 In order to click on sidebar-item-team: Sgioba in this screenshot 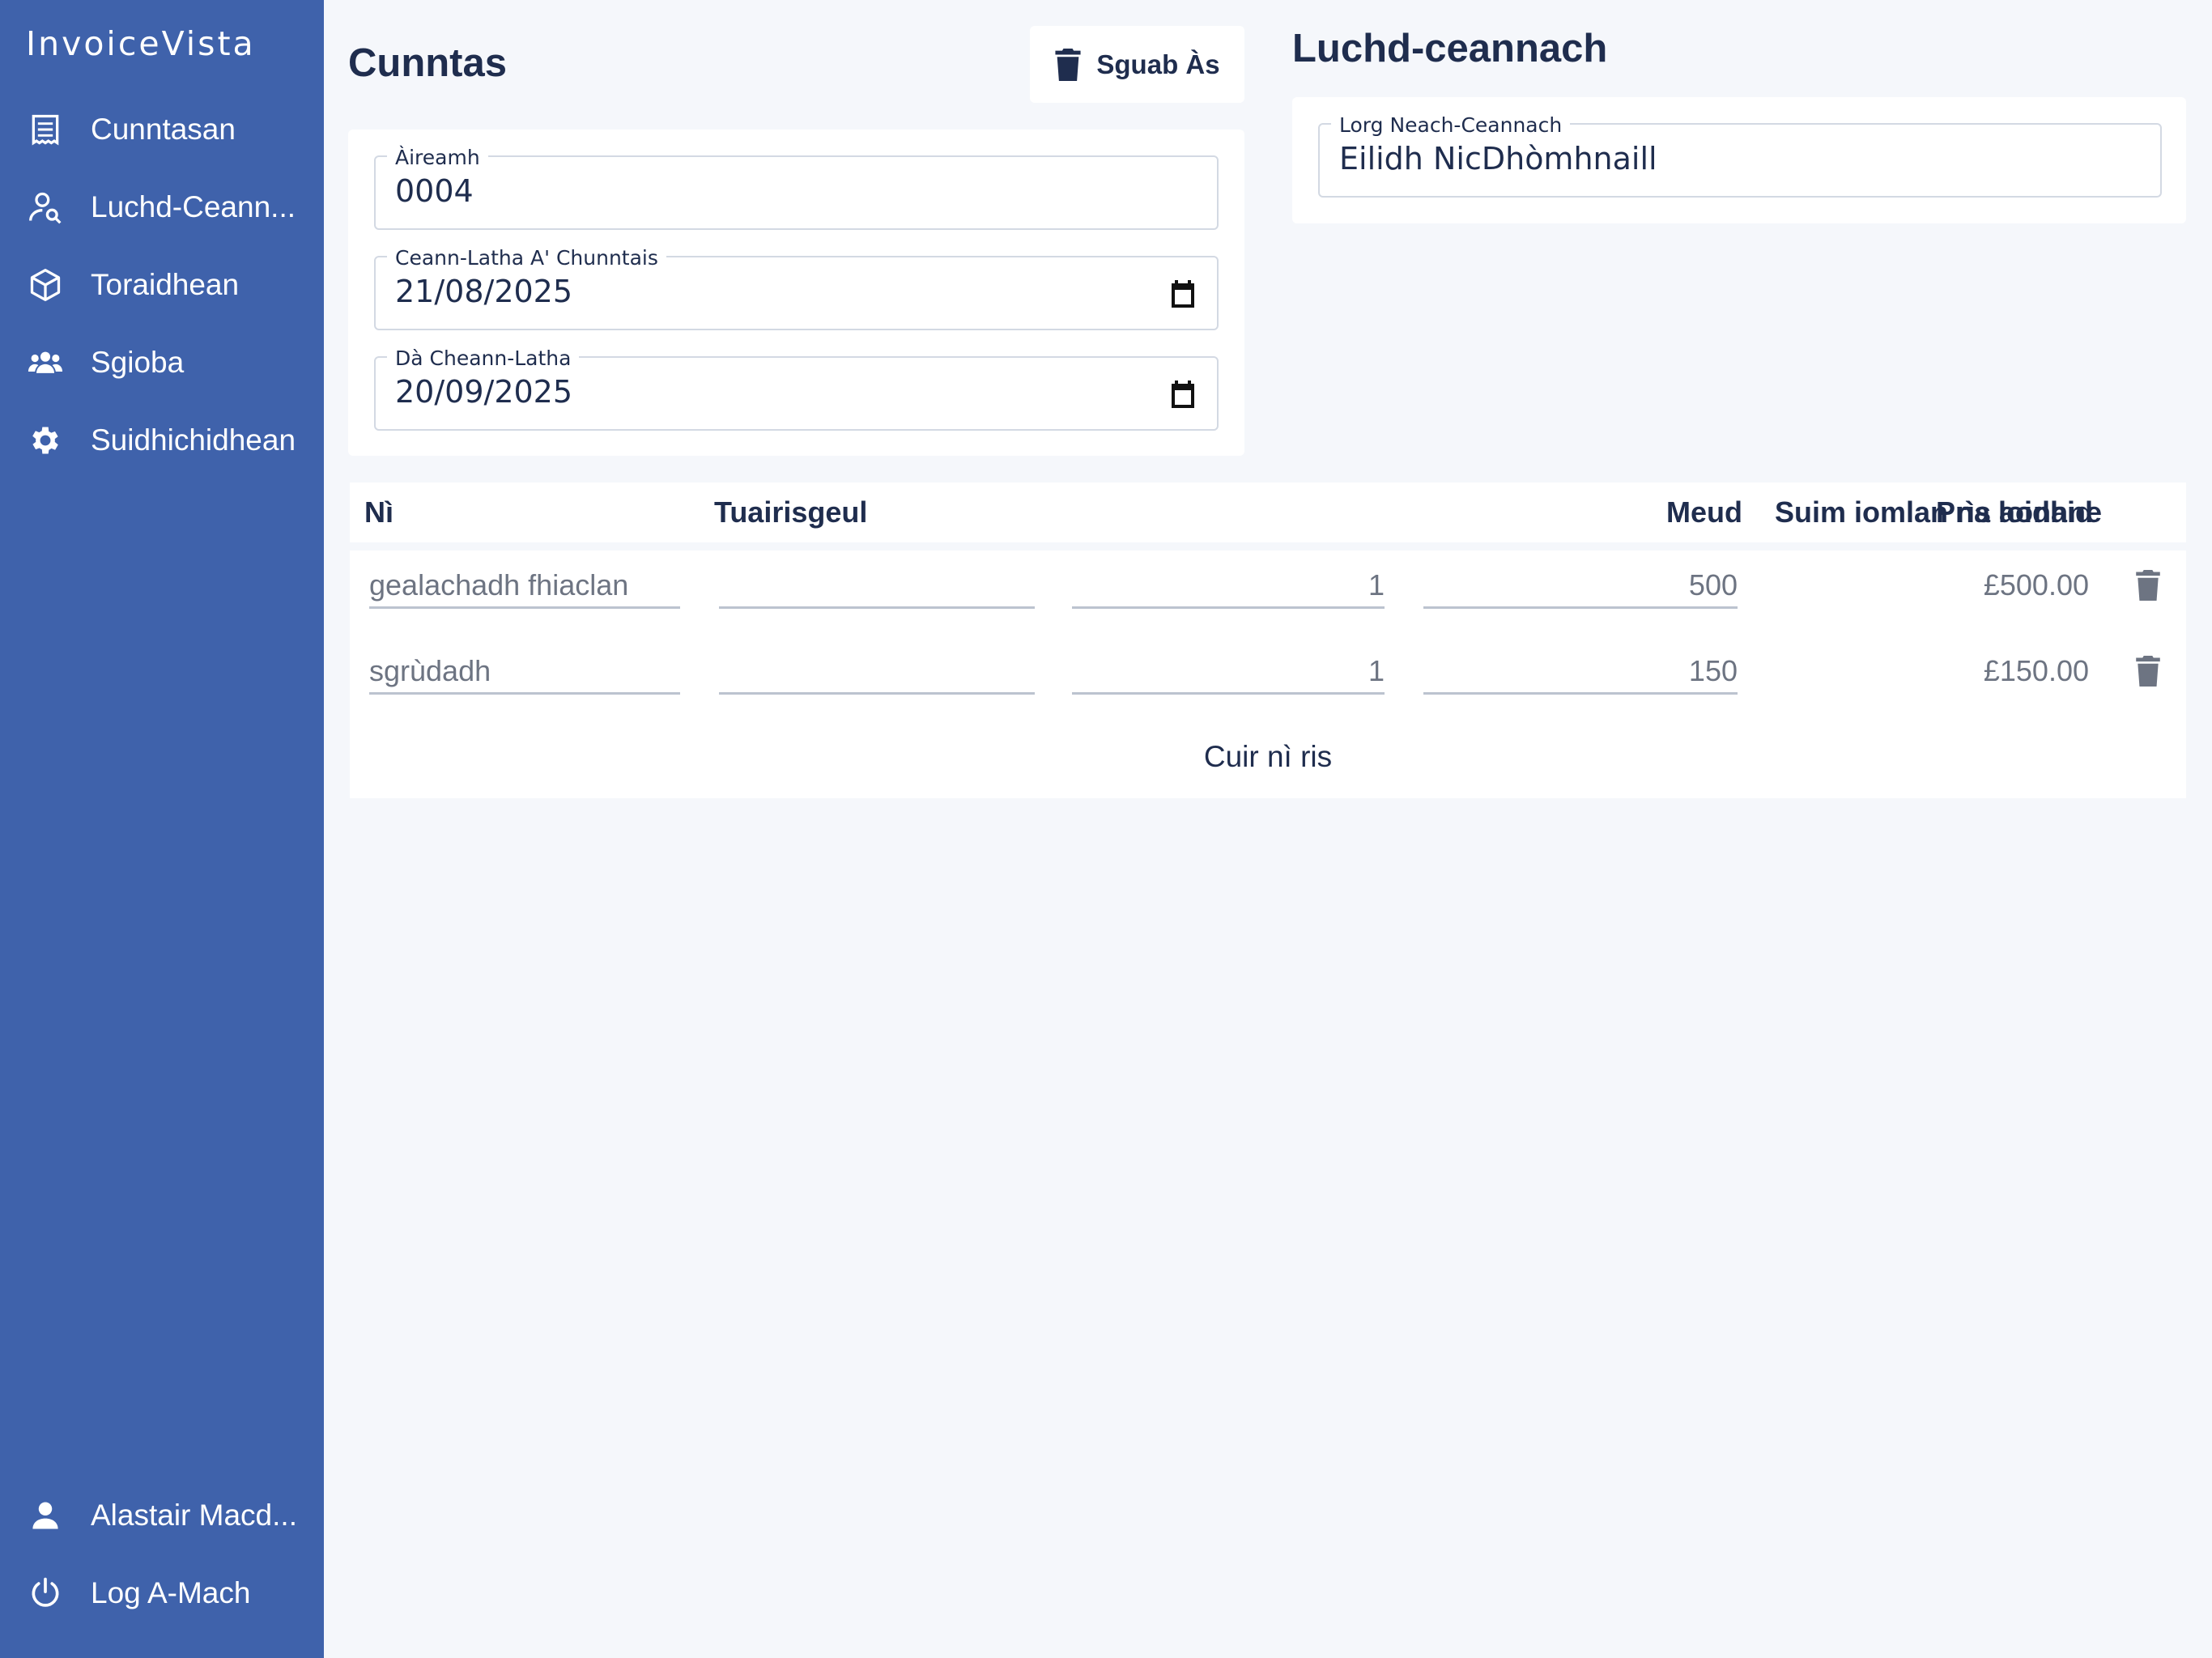, I will do `click(162, 363)`.